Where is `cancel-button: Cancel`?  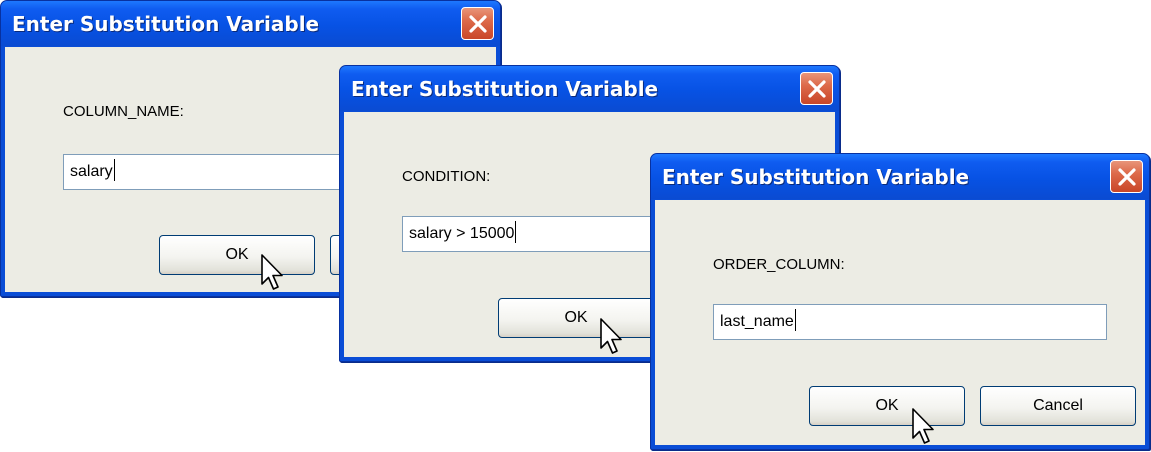 cancel-button: Cancel is located at coordinates (1058, 406).